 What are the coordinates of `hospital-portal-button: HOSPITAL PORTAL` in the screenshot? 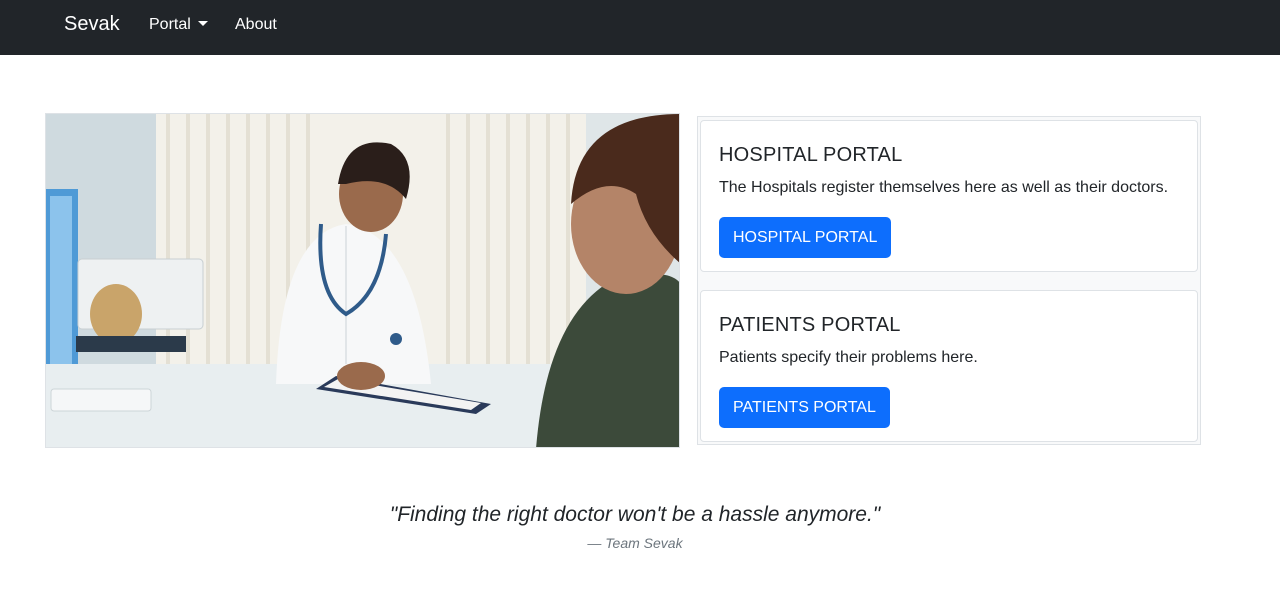 It's located at (805, 237).